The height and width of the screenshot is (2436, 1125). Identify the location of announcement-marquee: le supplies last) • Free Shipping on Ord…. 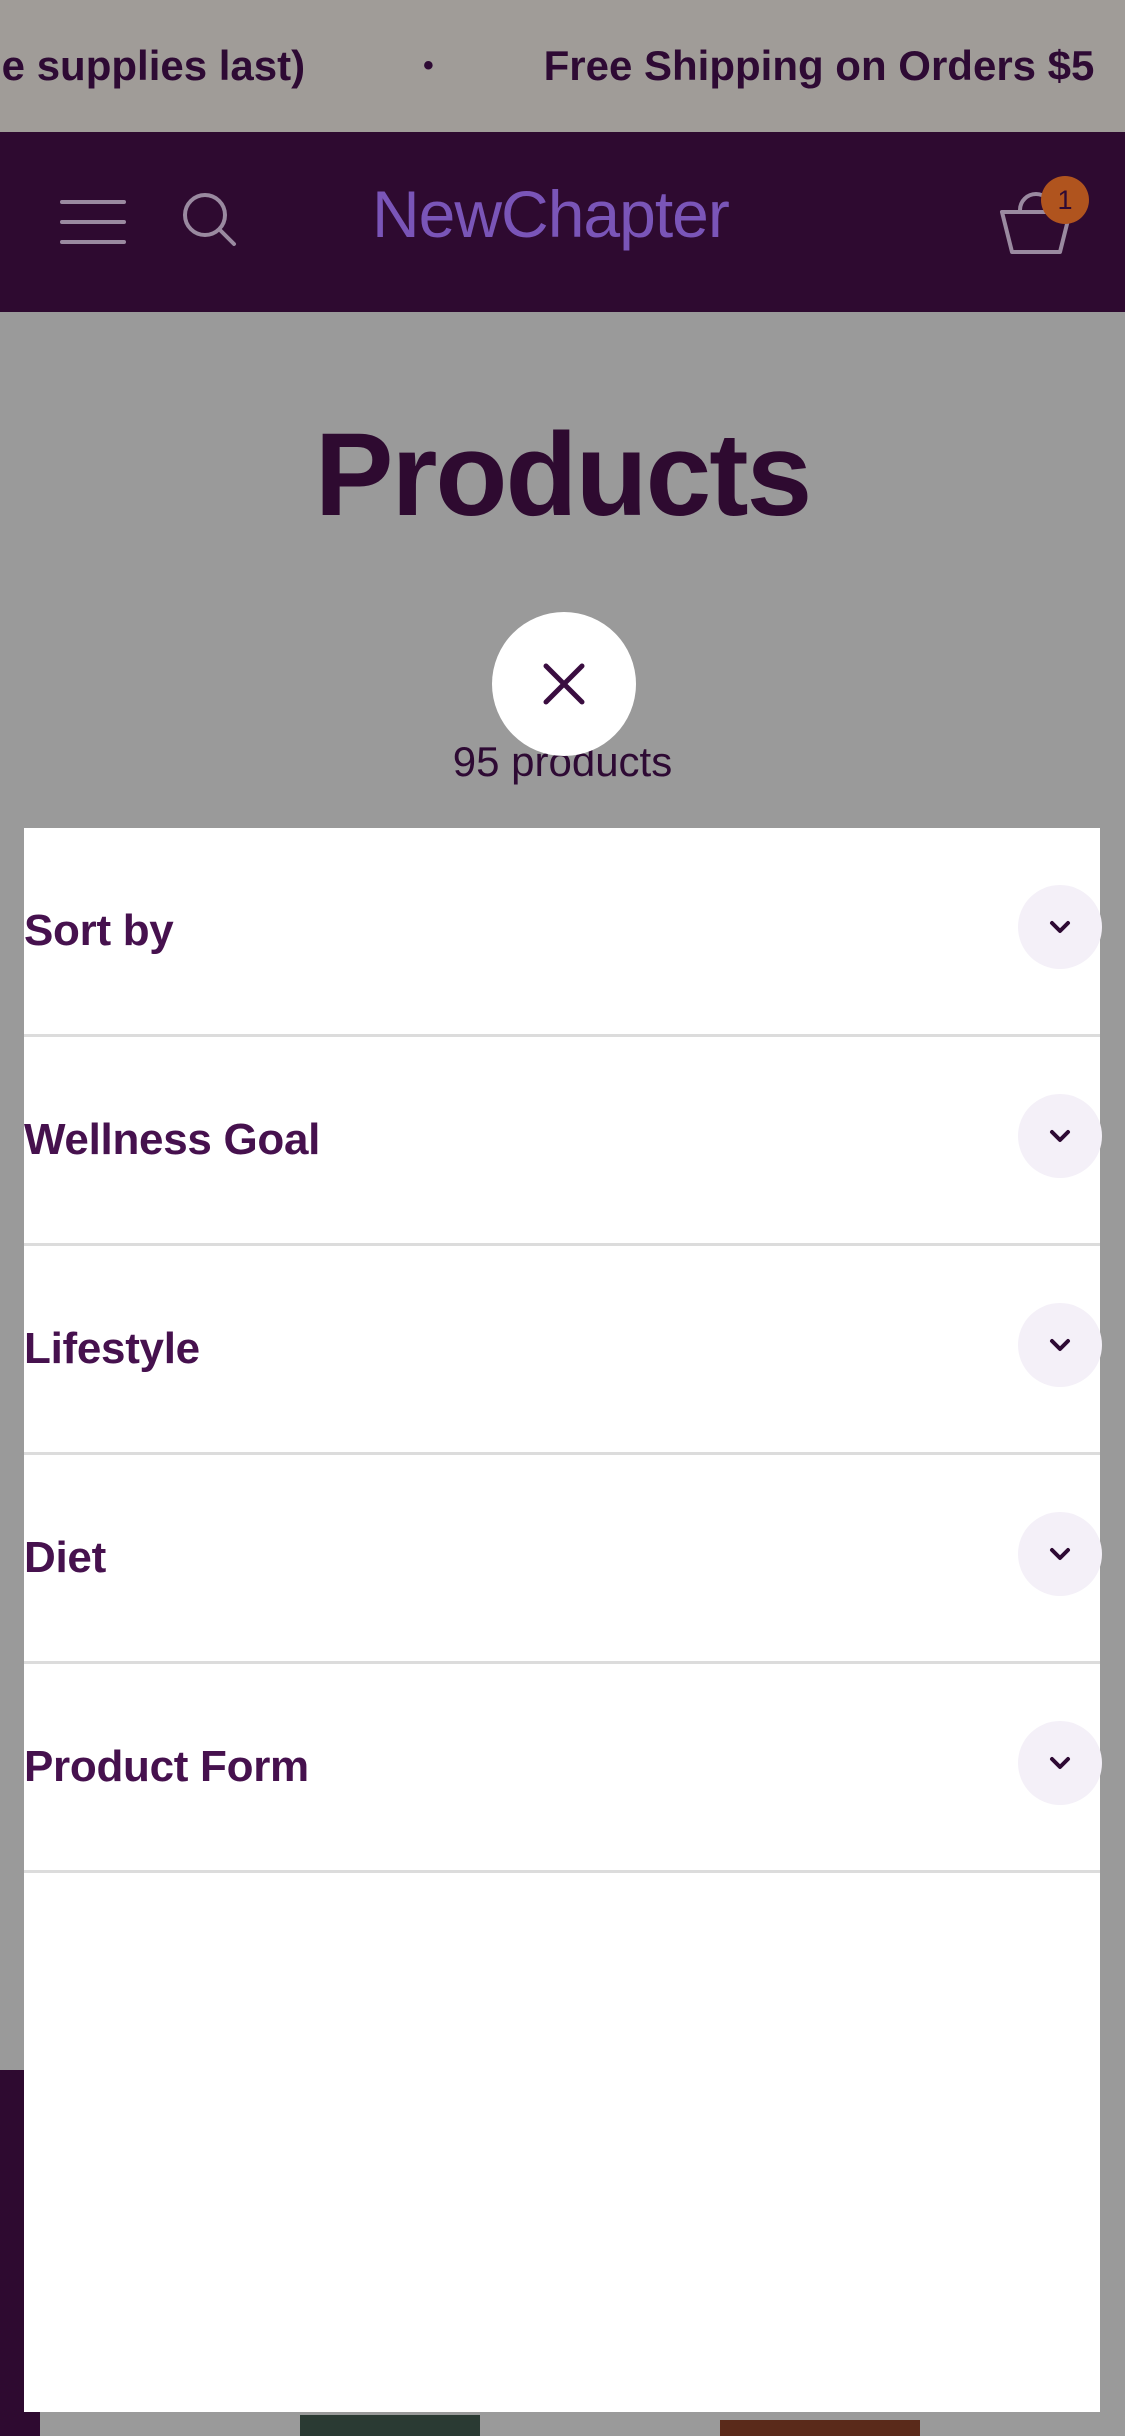
(547, 66).